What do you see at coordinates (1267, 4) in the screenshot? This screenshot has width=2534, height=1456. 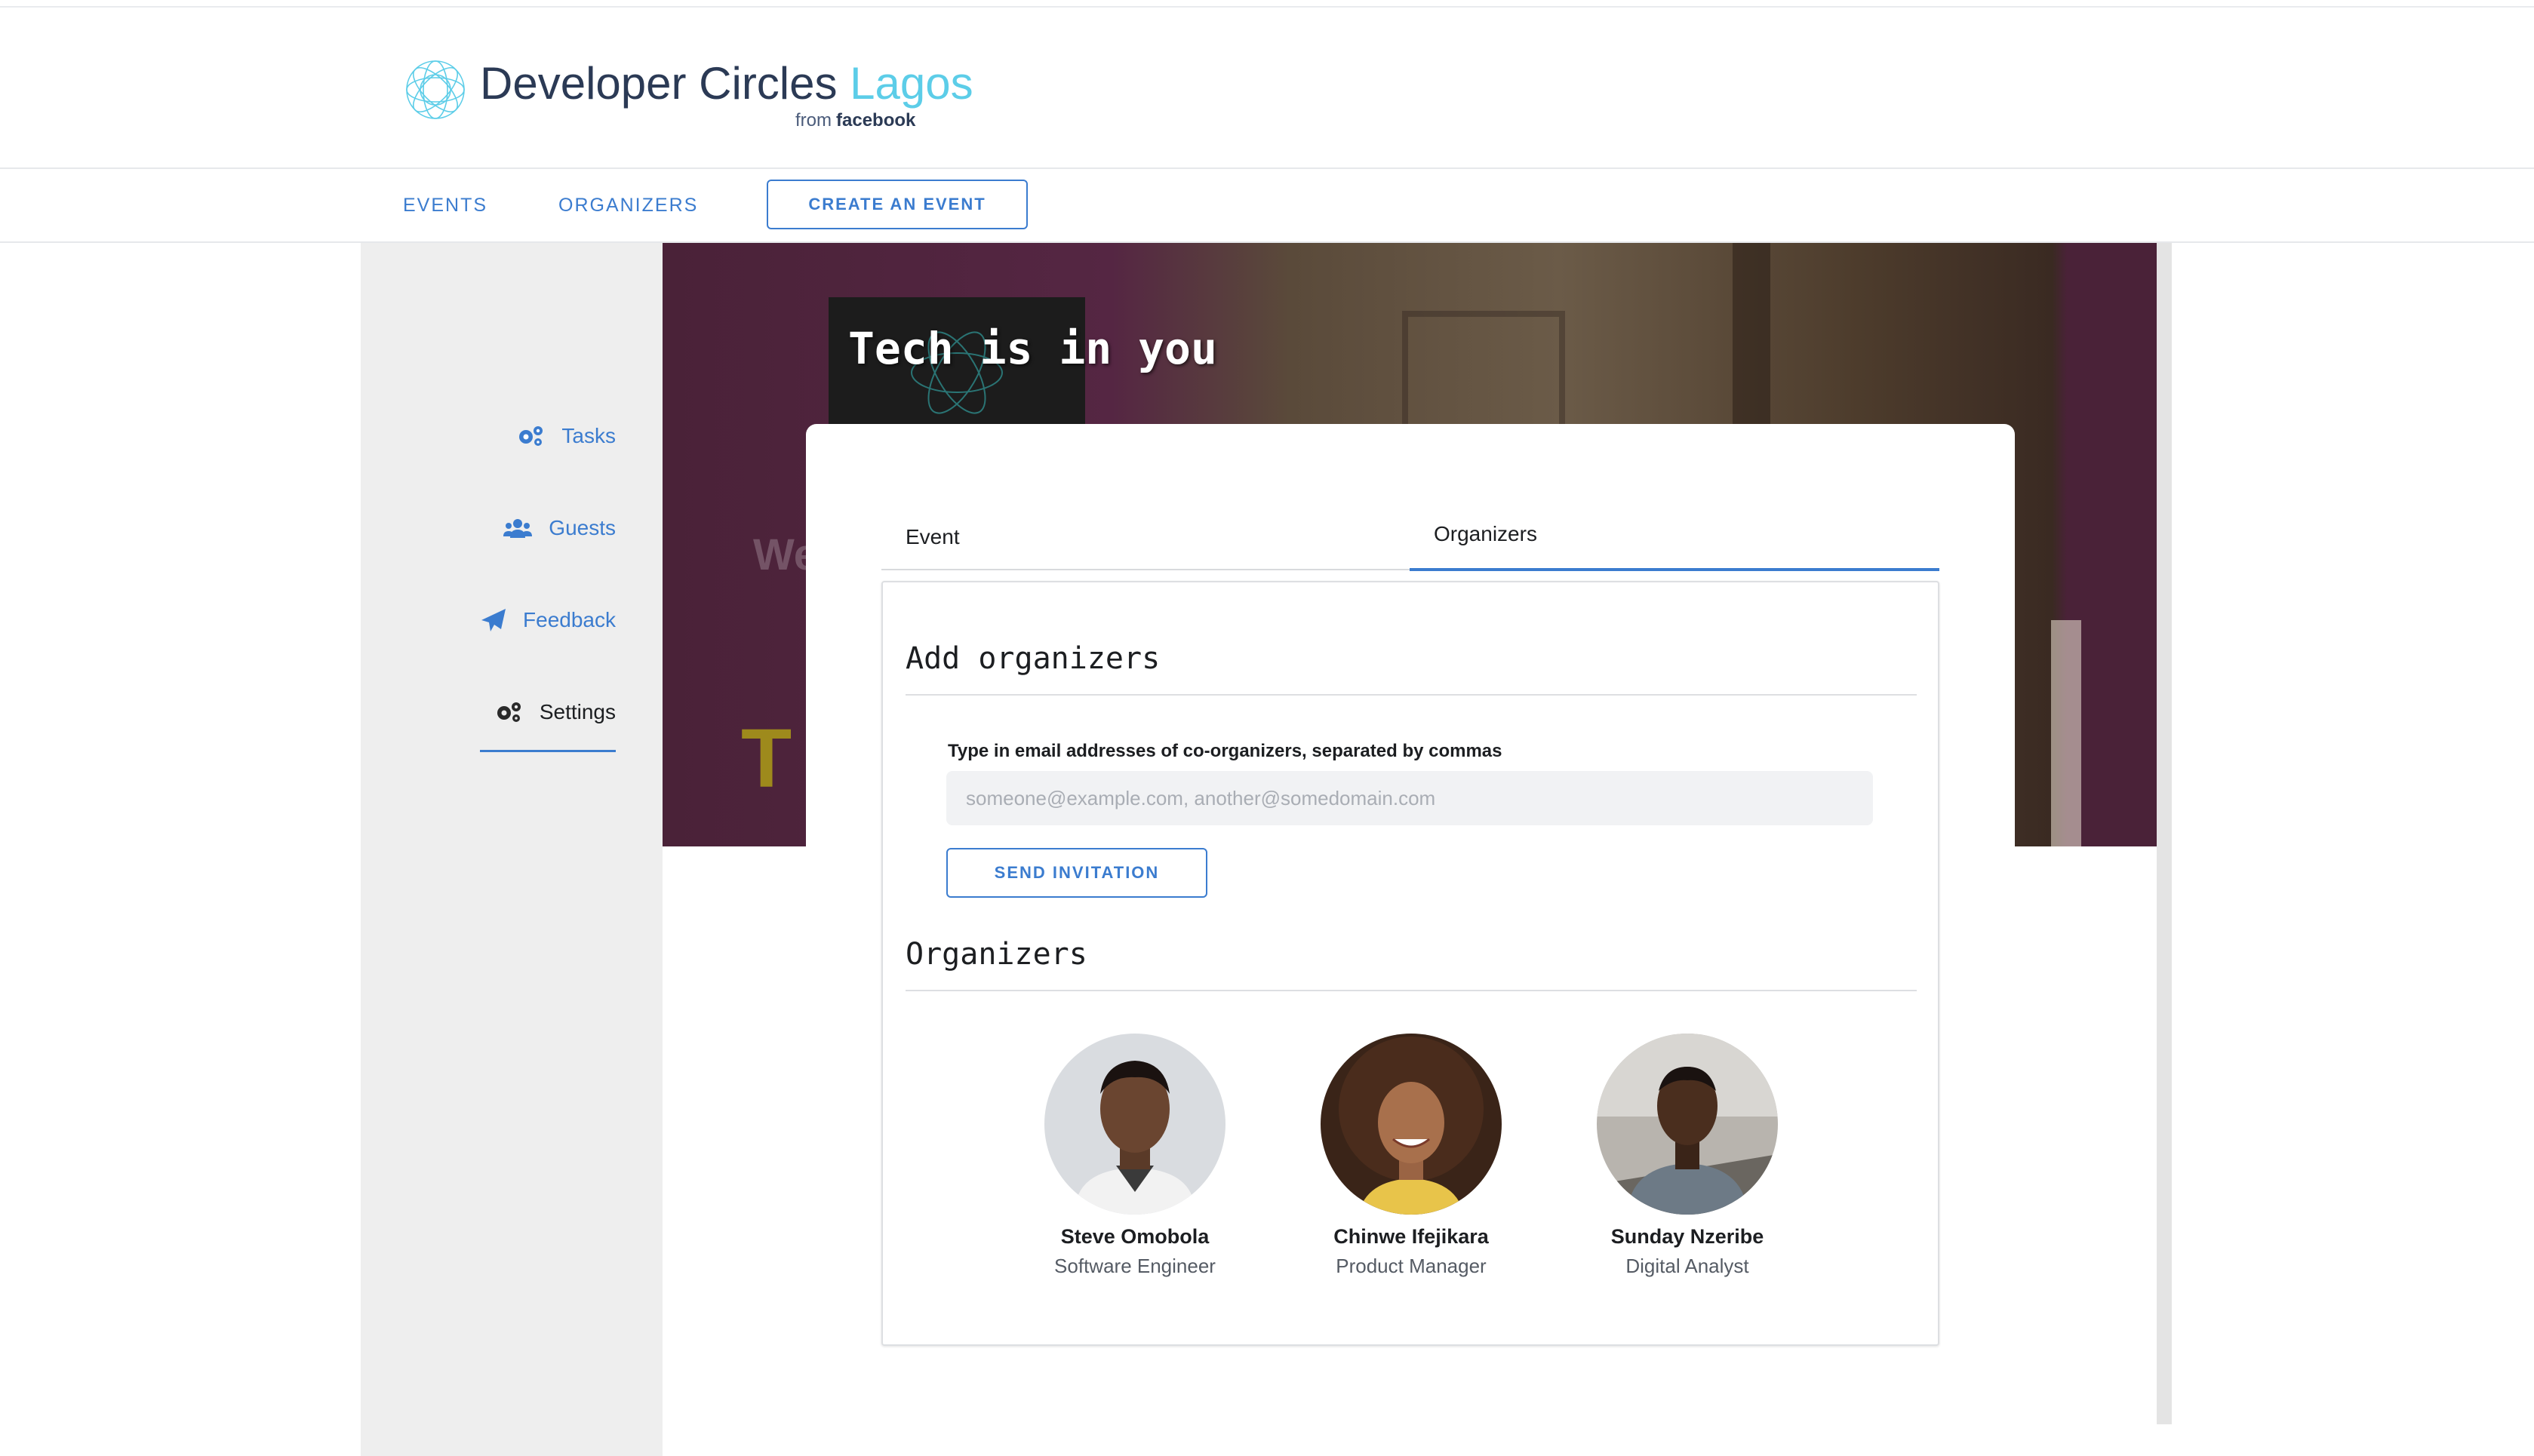 I see `top-border` at bounding box center [1267, 4].